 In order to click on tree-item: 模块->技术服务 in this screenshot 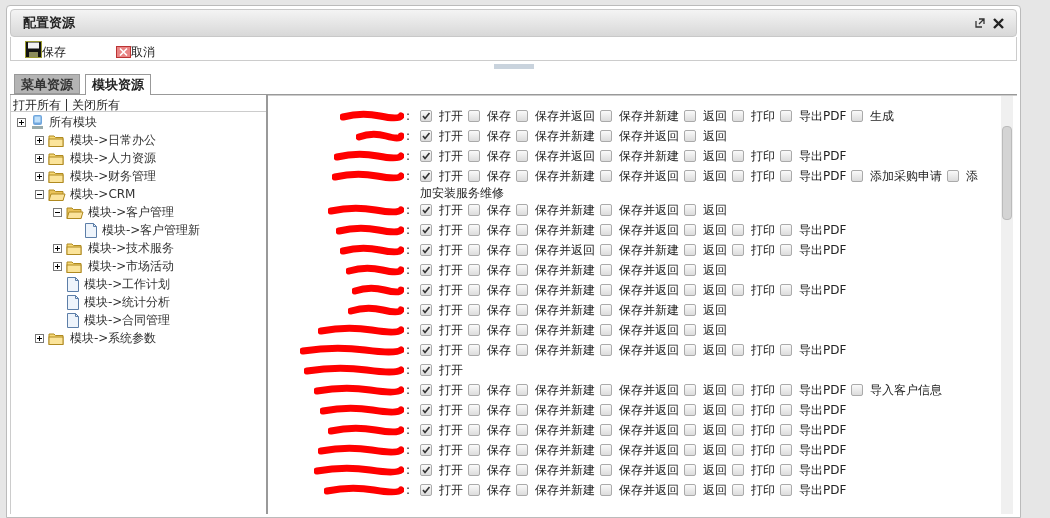, I will do `click(131, 248)`.